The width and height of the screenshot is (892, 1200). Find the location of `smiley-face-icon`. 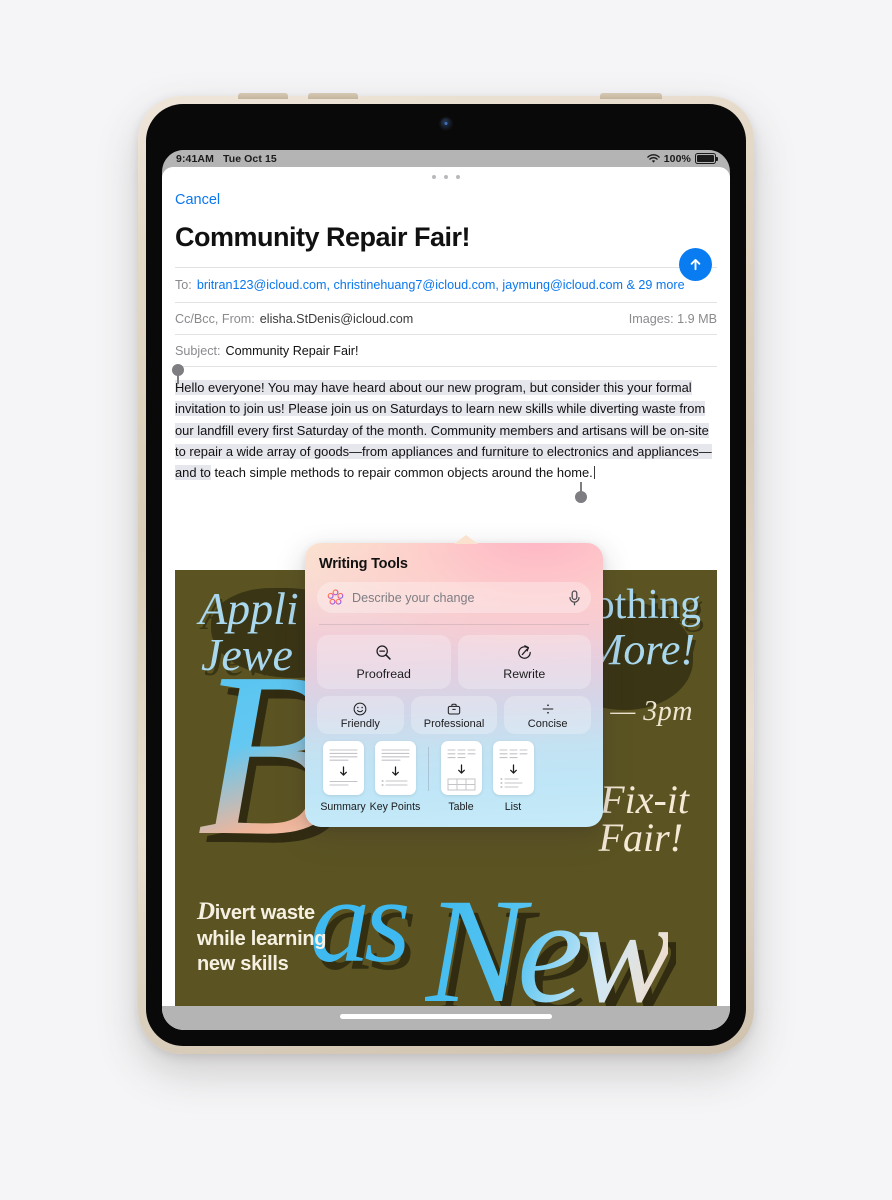

smiley-face-icon is located at coordinates (360, 709).